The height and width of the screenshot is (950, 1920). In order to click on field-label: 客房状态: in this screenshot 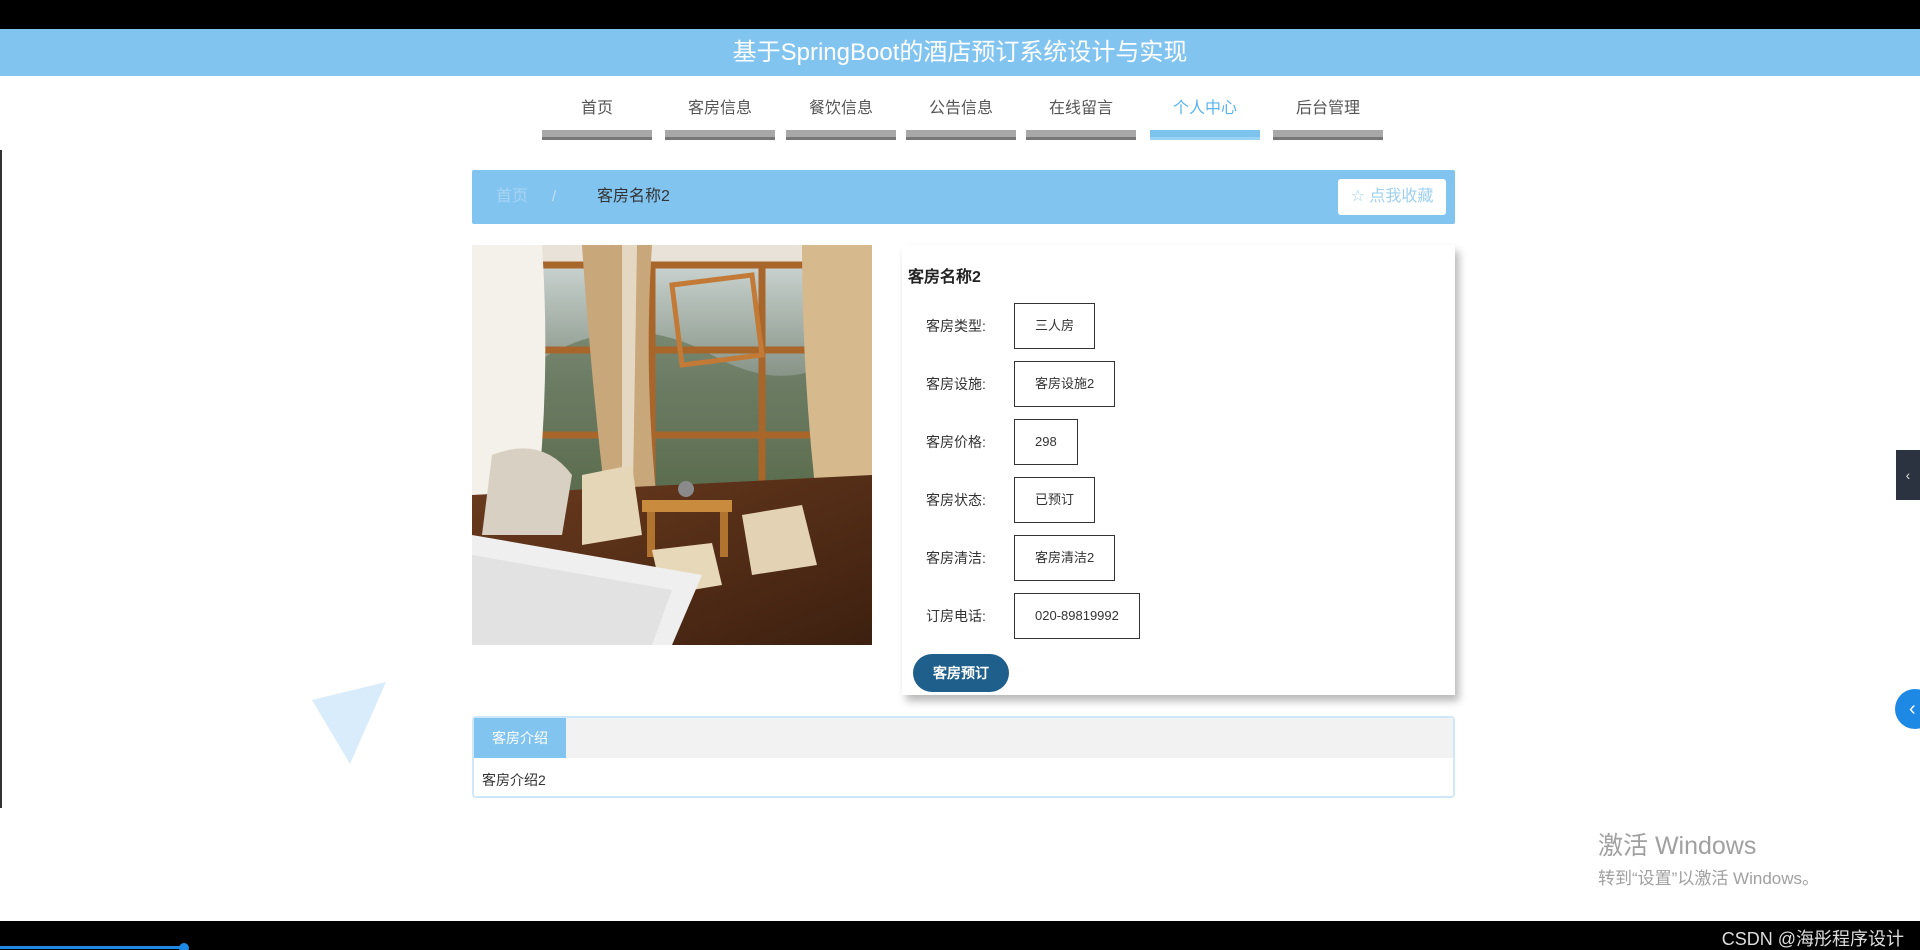, I will do `click(956, 500)`.